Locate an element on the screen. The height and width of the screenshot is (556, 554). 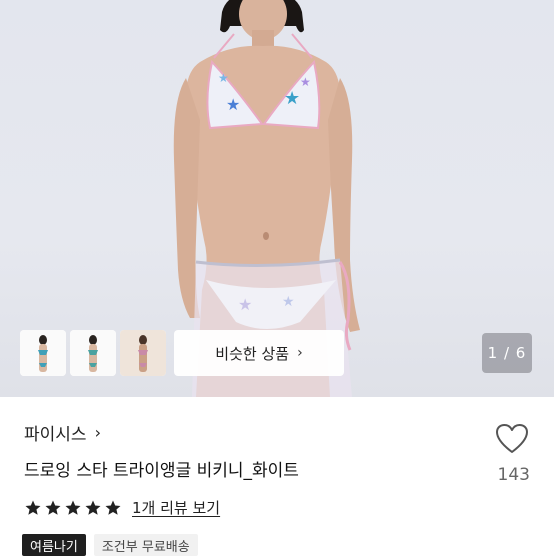
rating-row: 1개 리뷰 보기 is located at coordinates (122, 507).